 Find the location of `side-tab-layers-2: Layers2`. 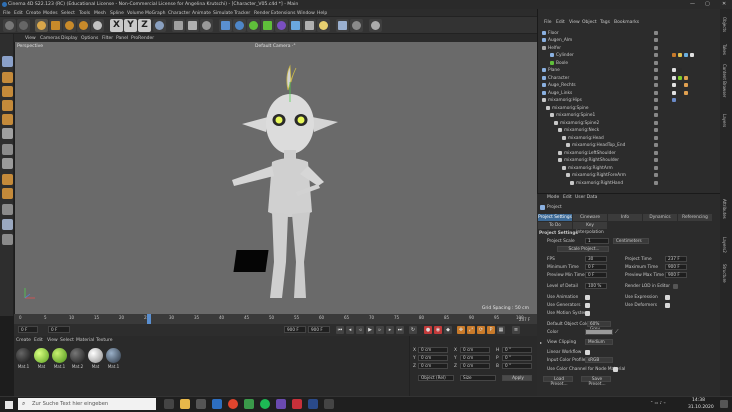

side-tab-layers-2: Layers2 is located at coordinates (724, 245).